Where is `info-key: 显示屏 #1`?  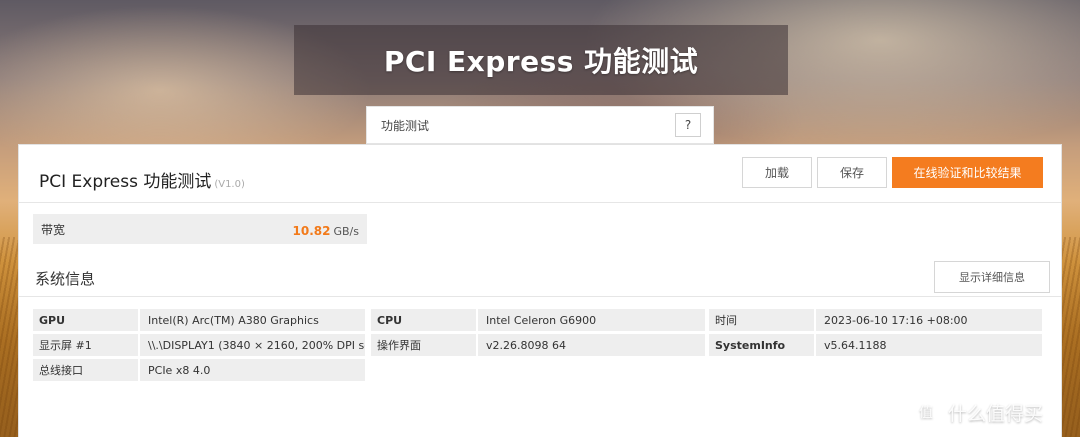
info-key: 显示屏 #1 is located at coordinates (85, 345).